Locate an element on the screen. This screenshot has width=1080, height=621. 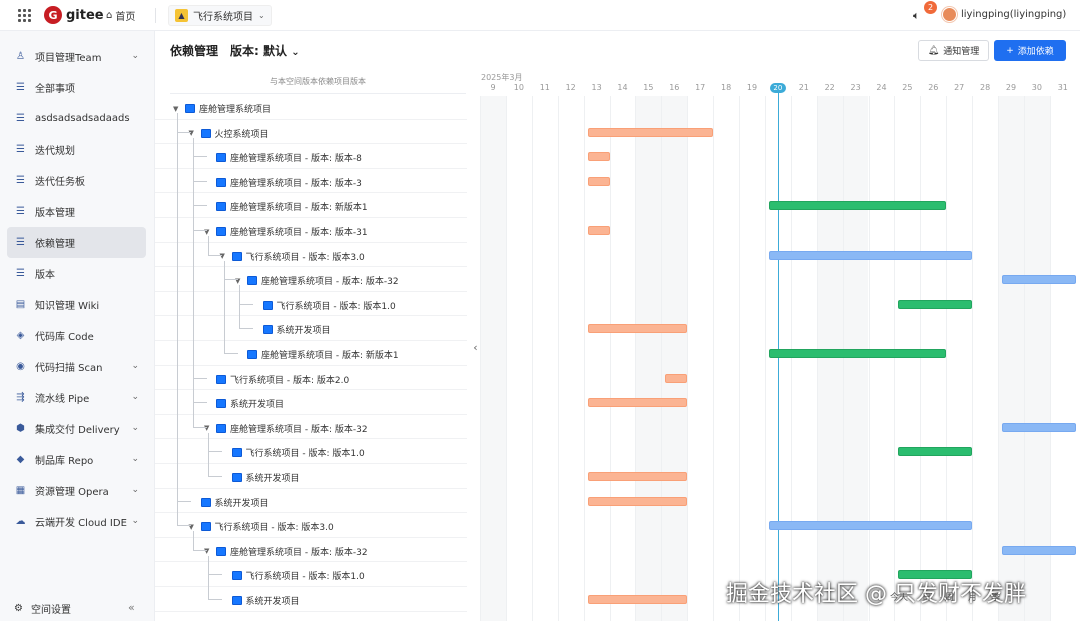
sidebar-item: ☰ 迭代规划 is located at coordinates (76, 149).